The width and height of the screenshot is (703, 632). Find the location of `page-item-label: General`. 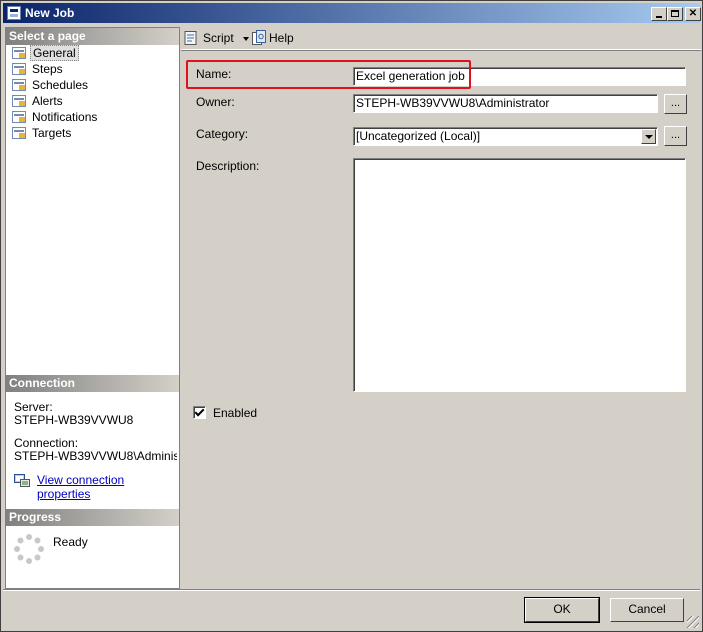

page-item-label: General is located at coordinates (54, 53).